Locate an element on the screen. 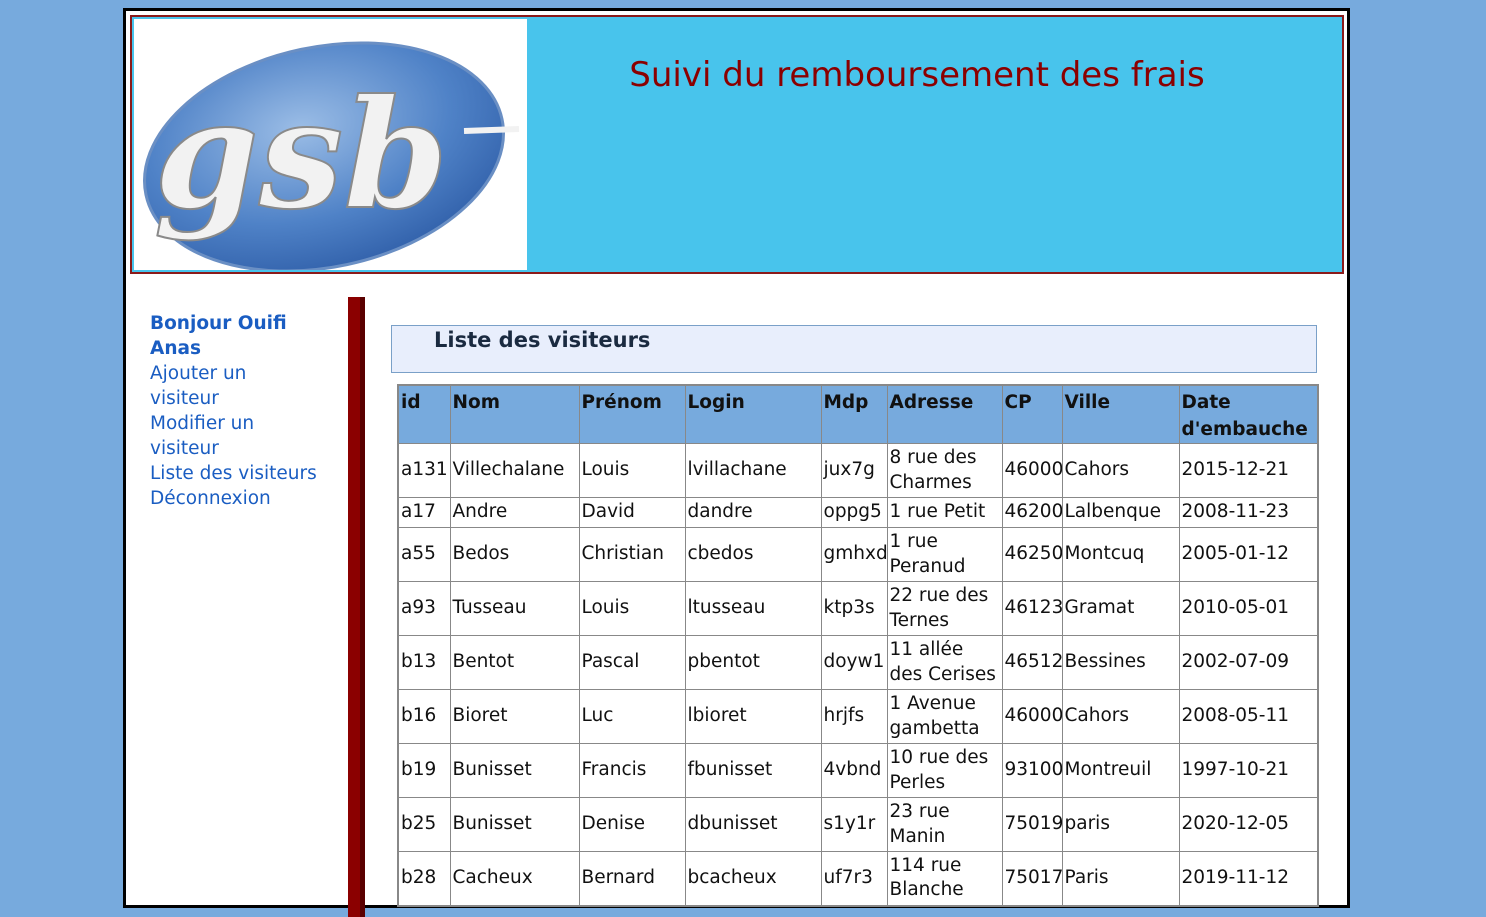 Image resolution: width=1486 pixels, height=917 pixels. column-header-mdp: Mdp is located at coordinates (853, 414).